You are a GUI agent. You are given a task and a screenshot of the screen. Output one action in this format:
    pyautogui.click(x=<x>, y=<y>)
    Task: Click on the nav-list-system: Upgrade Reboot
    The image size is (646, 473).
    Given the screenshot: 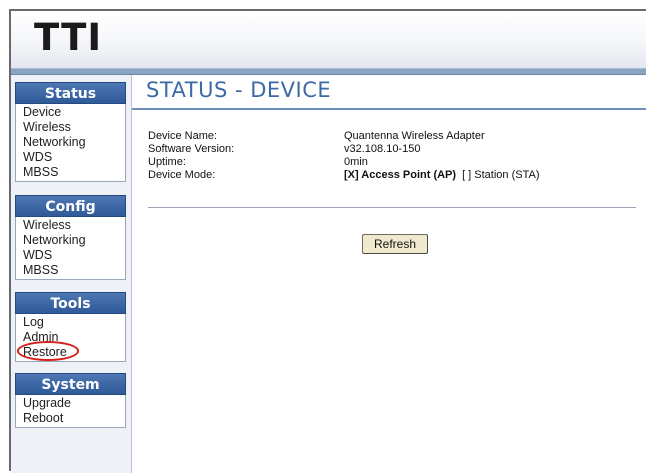 What is the action you would take?
    pyautogui.click(x=70, y=411)
    